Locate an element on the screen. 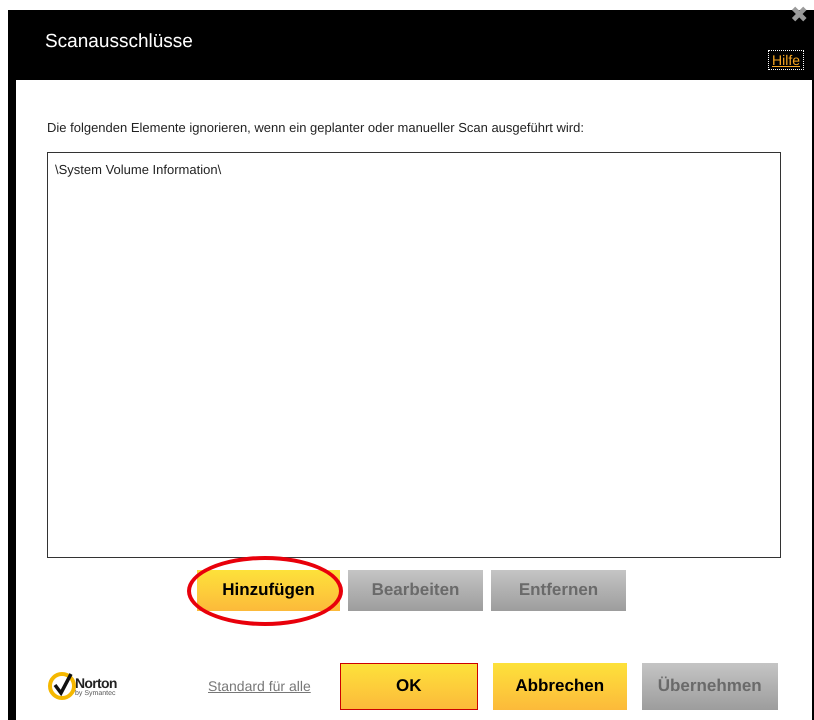  defaults-link: Standard für alle is located at coordinates (259, 686).